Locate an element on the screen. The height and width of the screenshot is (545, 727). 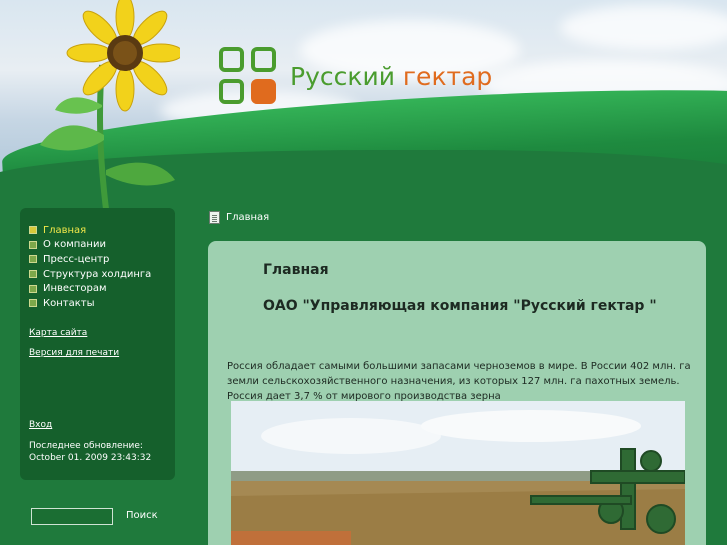
breadcrumb-label: Главная is located at coordinates (248, 217).